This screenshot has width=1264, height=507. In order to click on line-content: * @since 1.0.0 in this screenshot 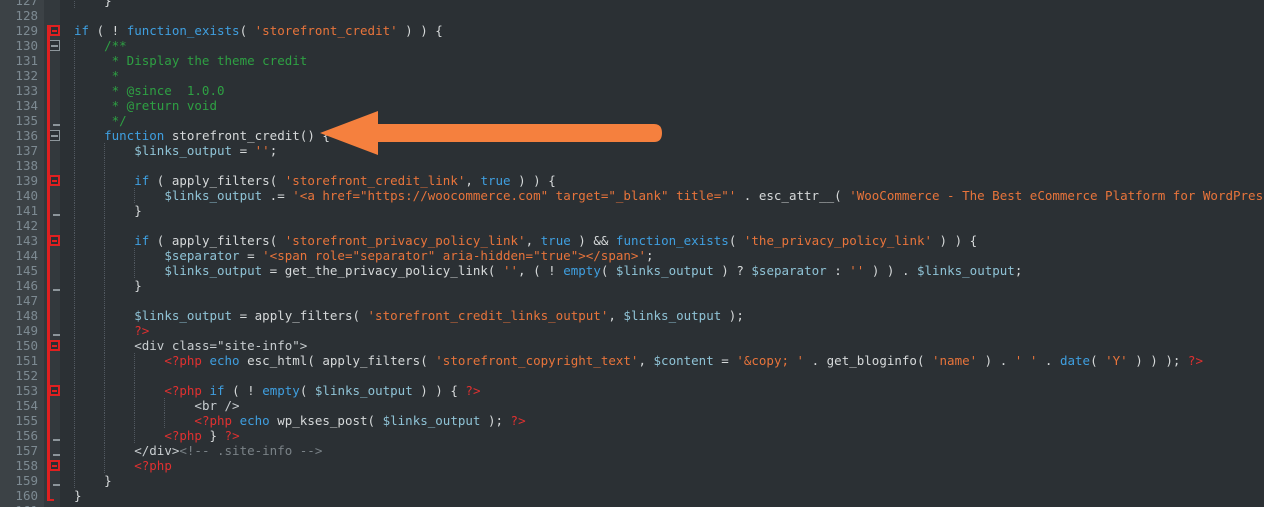, I will do `click(149, 90)`.